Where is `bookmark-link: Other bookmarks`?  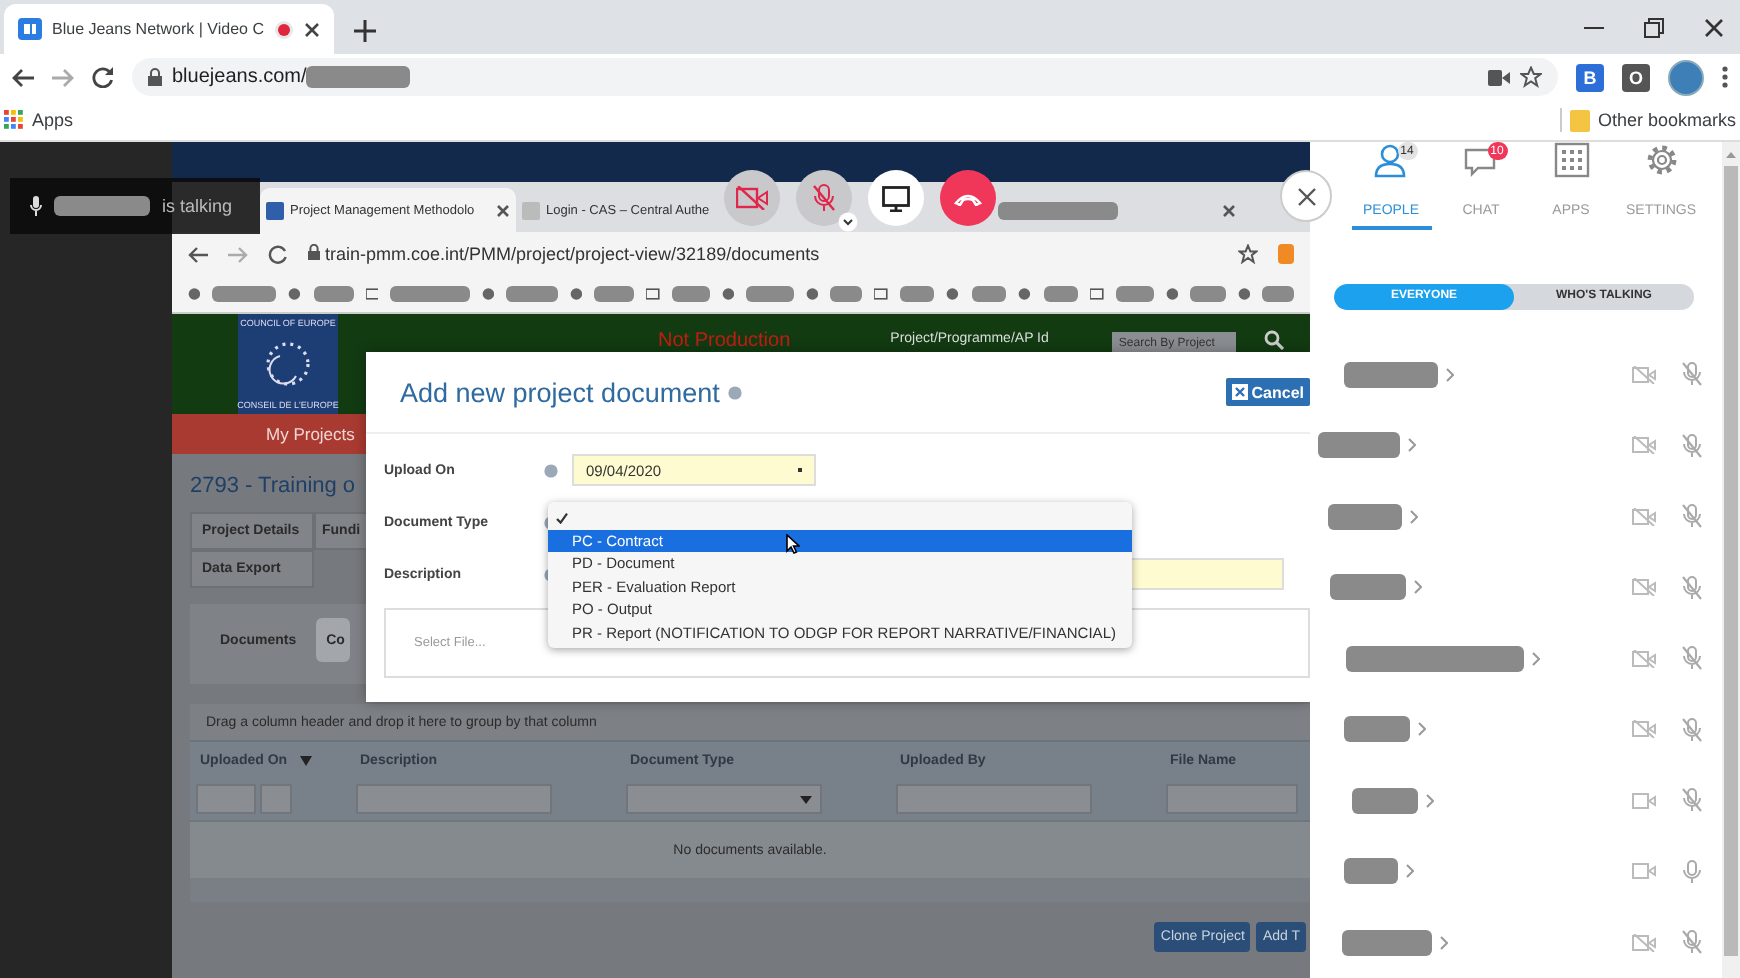
bookmark-link: Other bookmarks is located at coordinates (1666, 120).